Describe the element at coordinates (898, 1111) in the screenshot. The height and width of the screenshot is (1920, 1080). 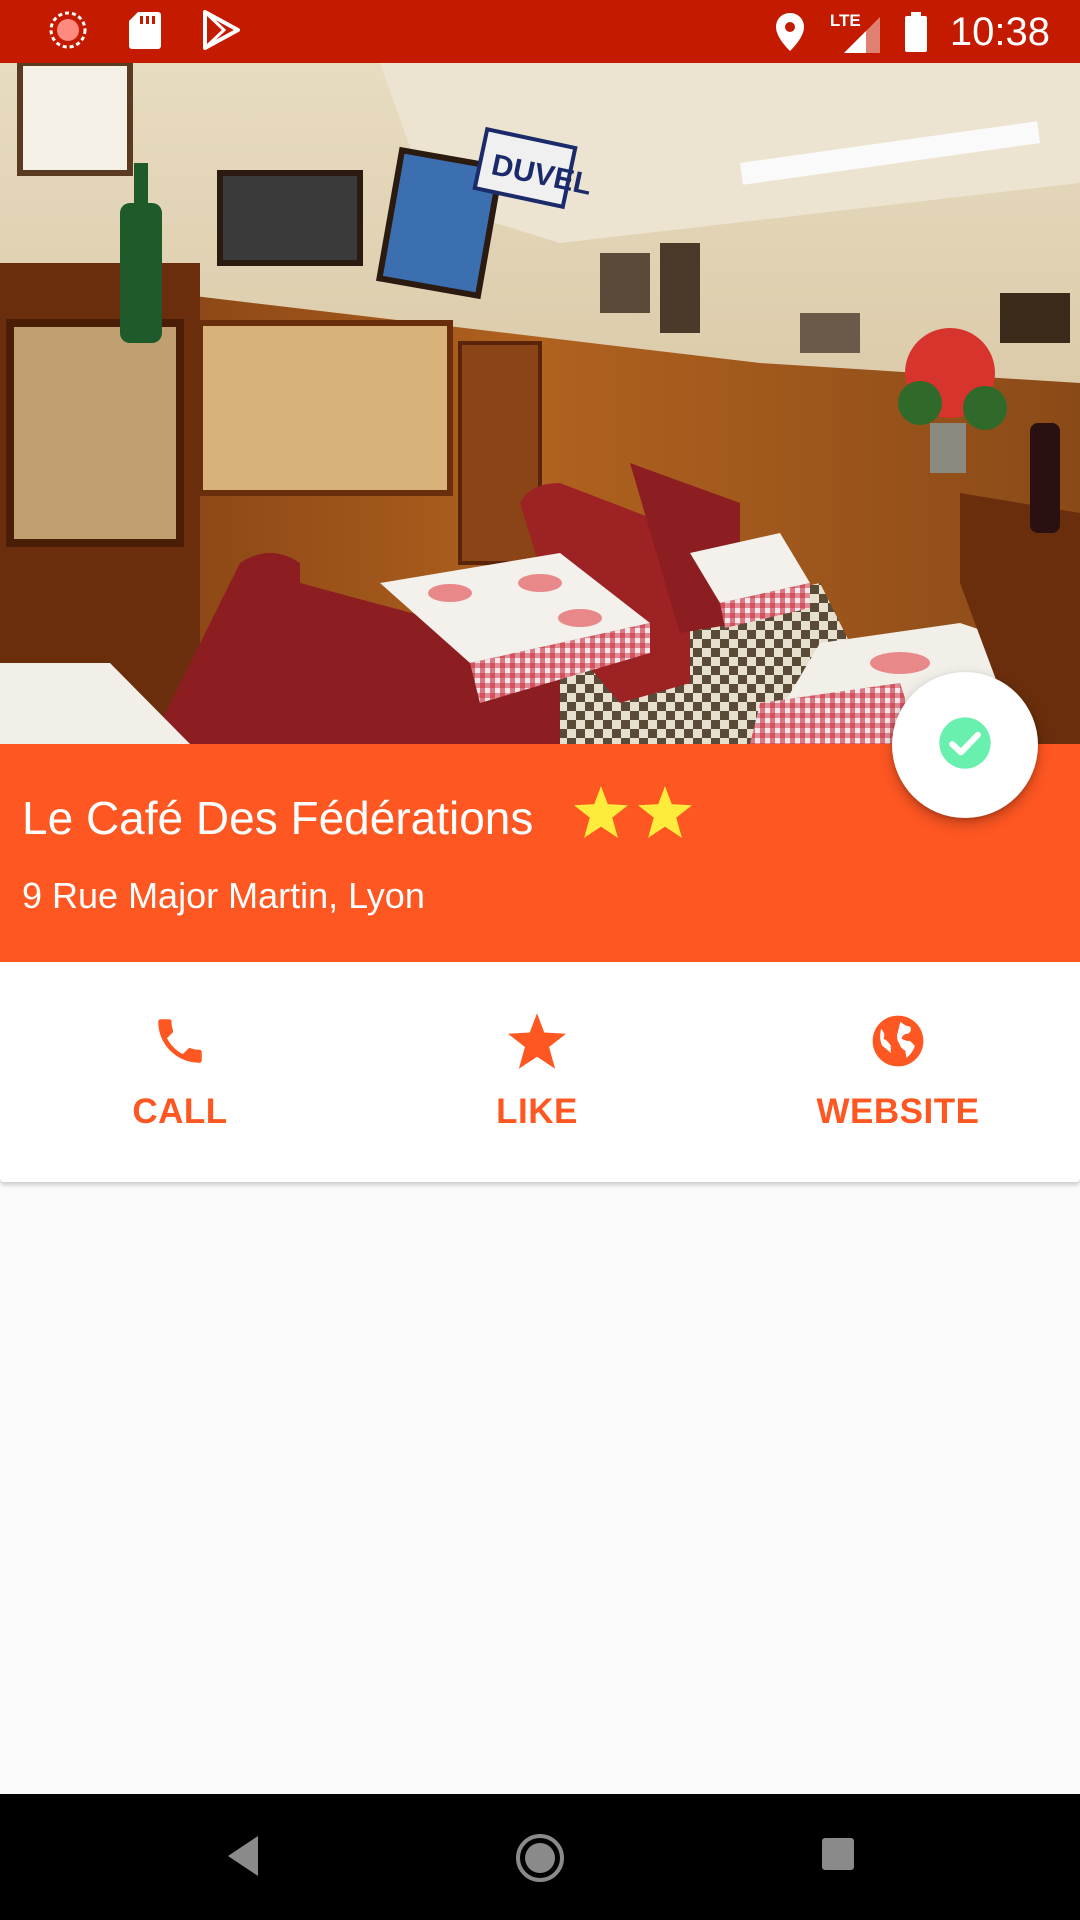
I see `website-label: WEBSITE` at that location.